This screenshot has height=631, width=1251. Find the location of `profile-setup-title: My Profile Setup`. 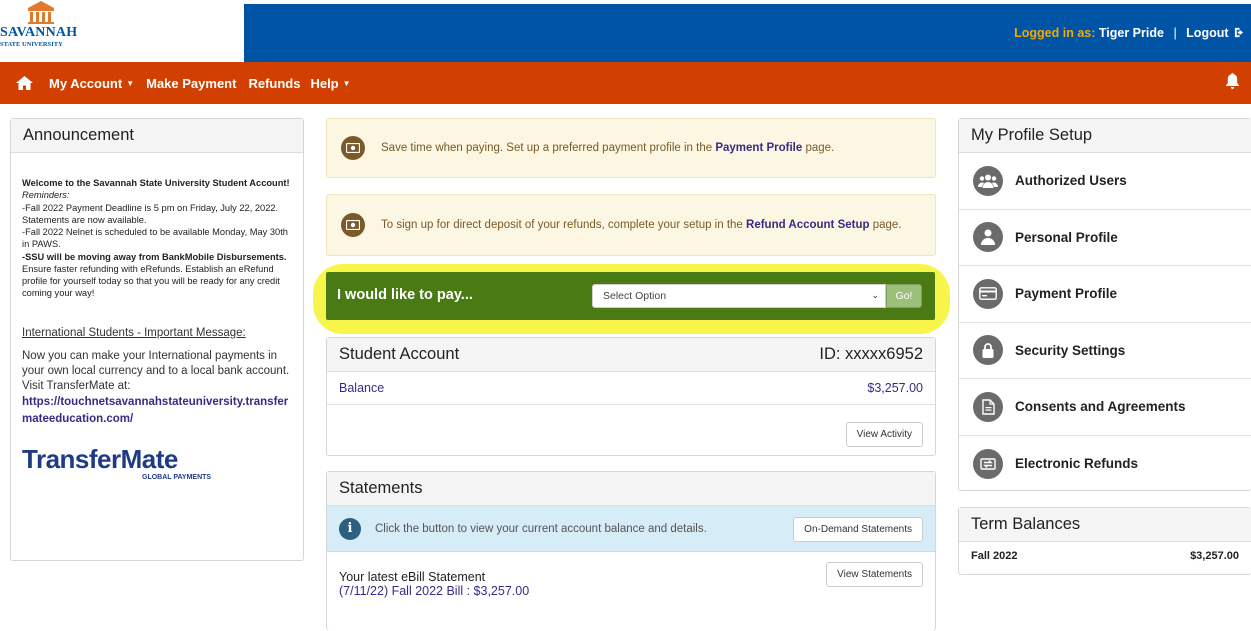

profile-setup-title: My Profile Setup is located at coordinates (1105, 136).